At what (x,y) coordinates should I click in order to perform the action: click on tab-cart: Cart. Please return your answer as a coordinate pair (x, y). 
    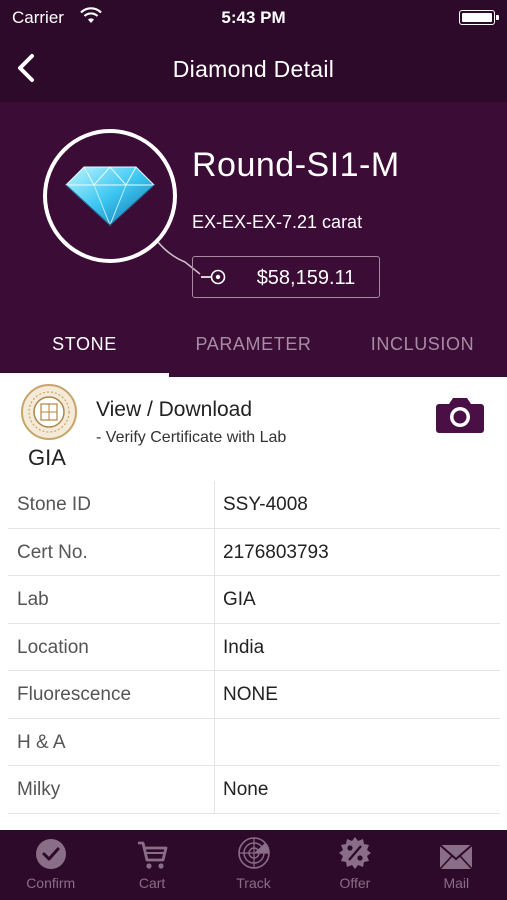
    Looking at the image, I should click on (151, 865).